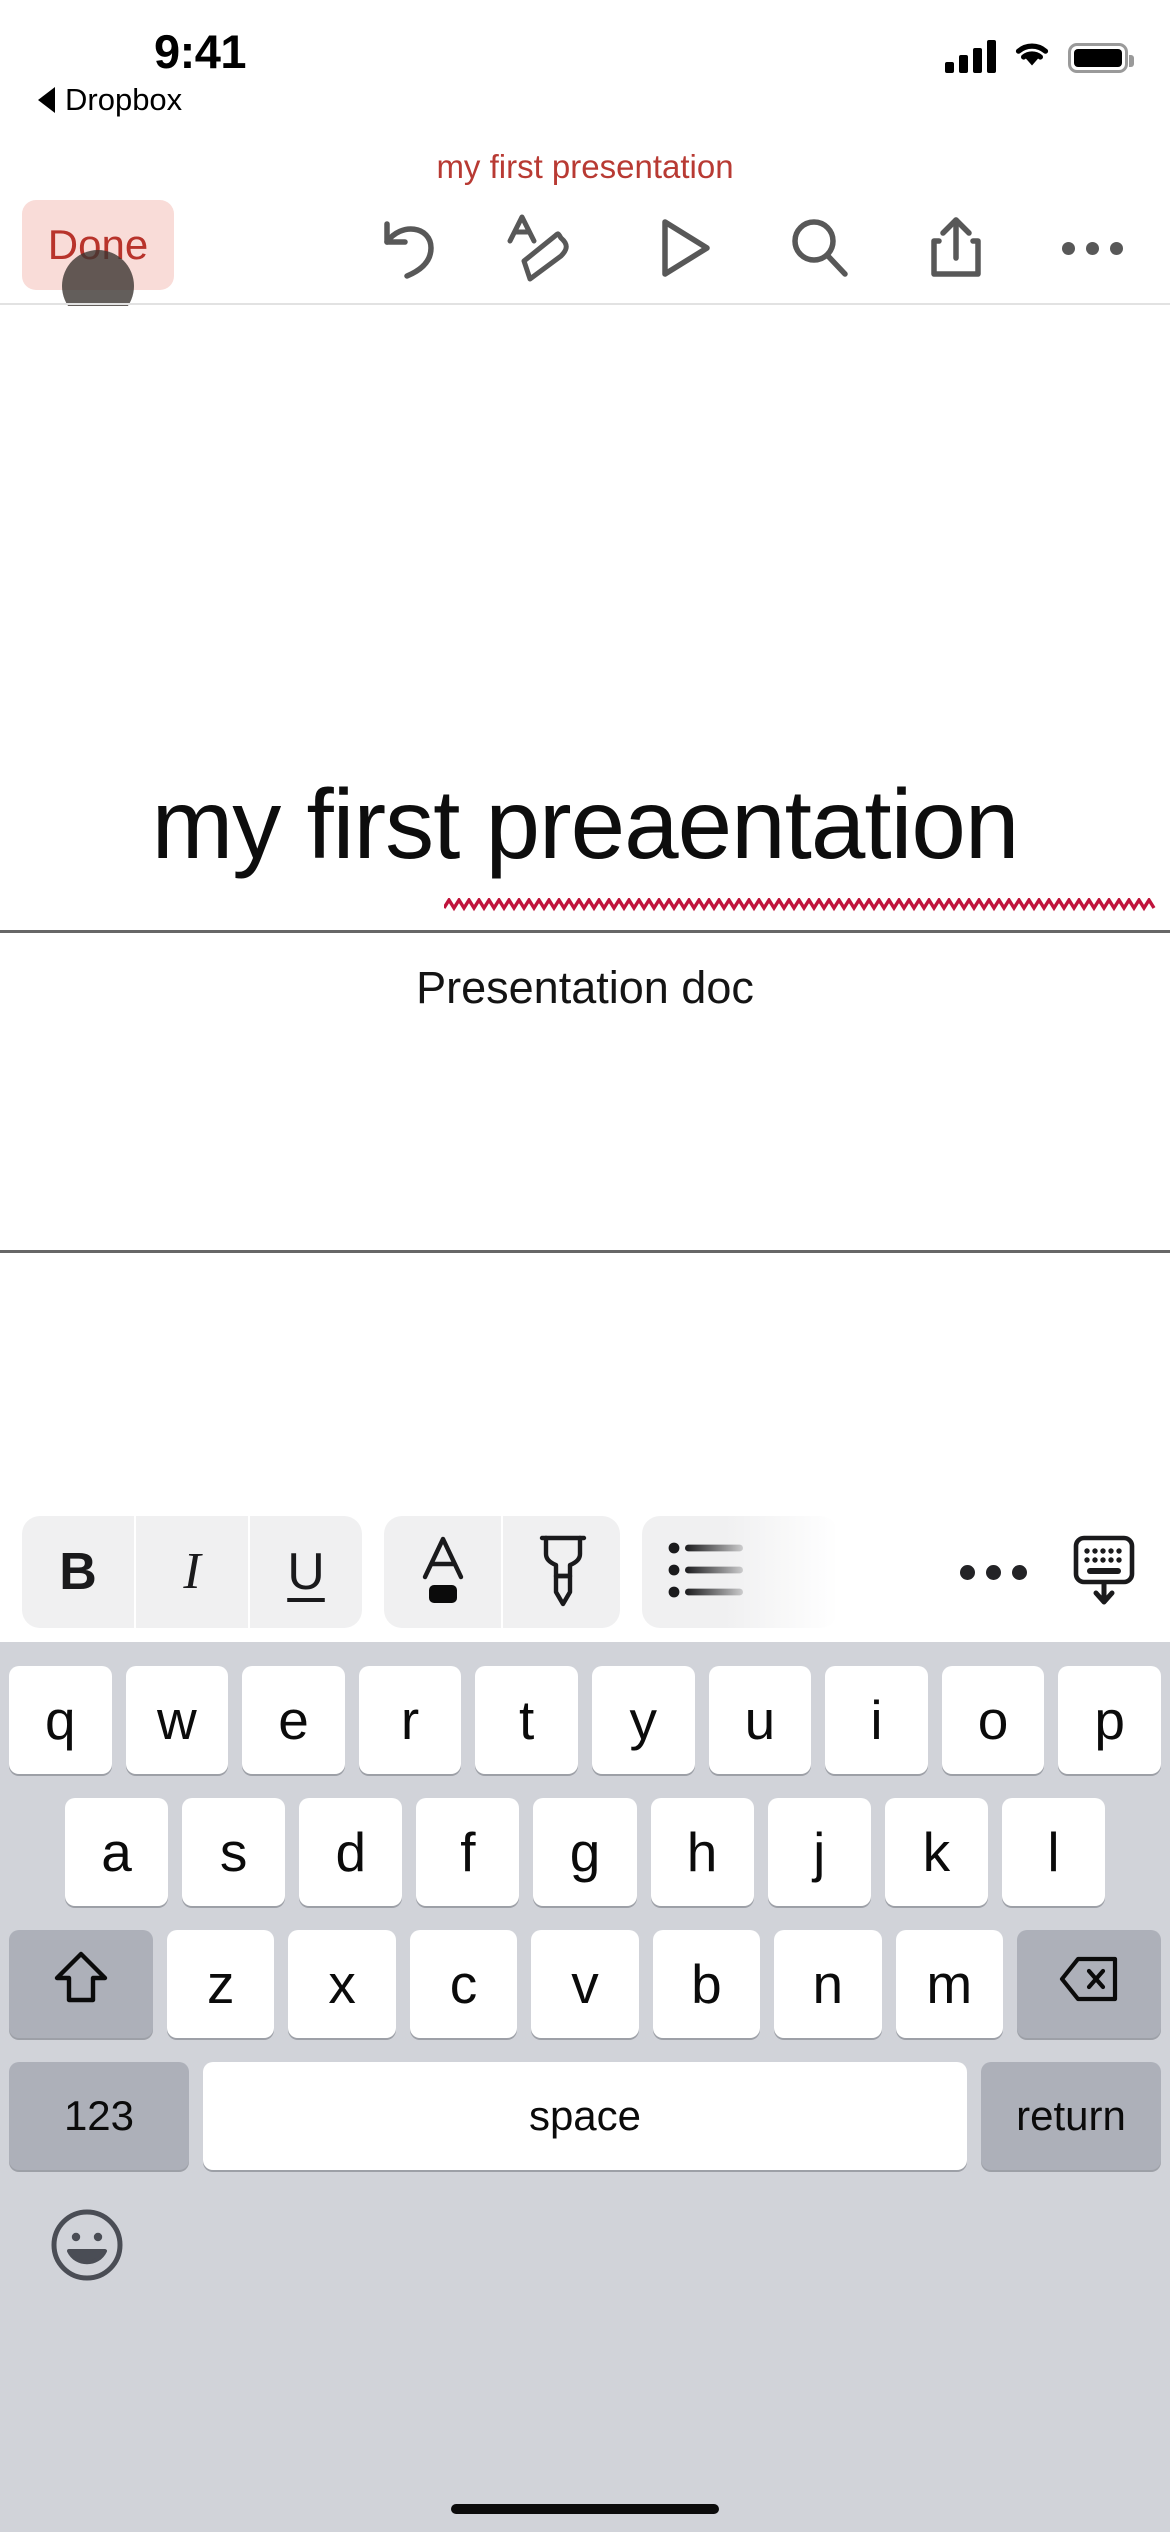  I want to click on italic-label: I, so click(192, 1571).